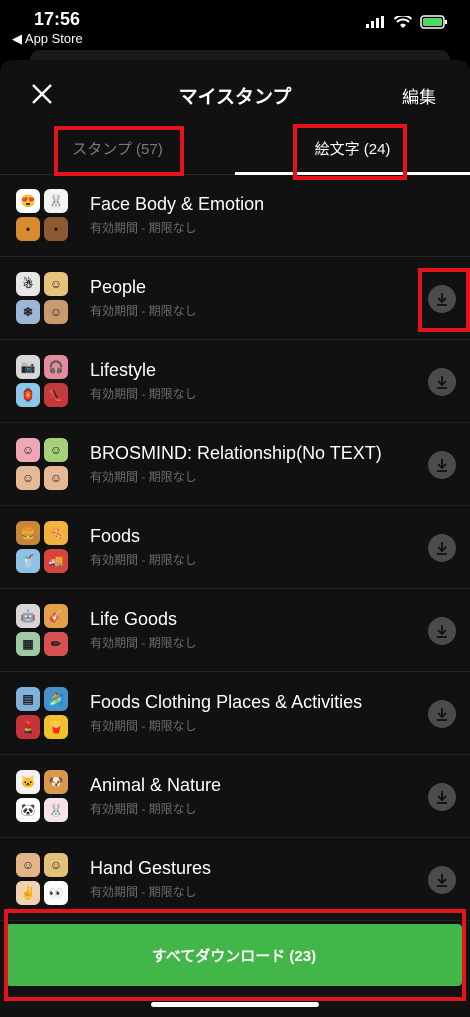  Describe the element at coordinates (56, 229) in the screenshot. I see `brown-emoji-icon: •` at that location.